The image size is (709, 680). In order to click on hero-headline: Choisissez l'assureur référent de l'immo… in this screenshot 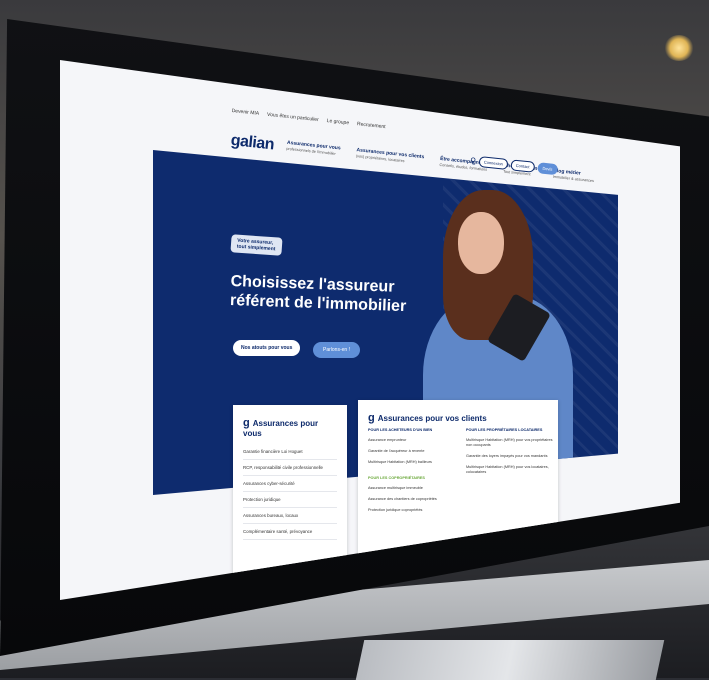, I will do `click(318, 294)`.